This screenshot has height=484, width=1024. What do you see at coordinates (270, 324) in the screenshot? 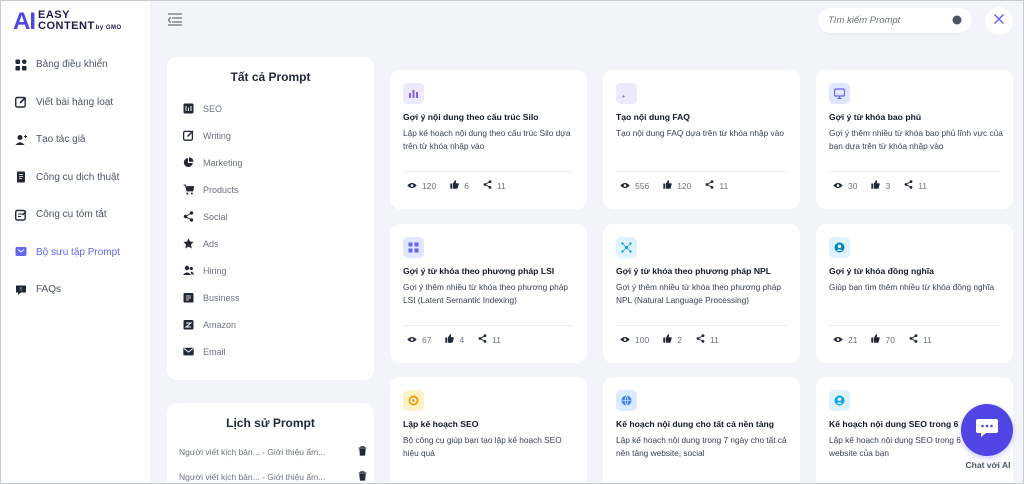
I see `category-item-amazon: Amazon` at bounding box center [270, 324].